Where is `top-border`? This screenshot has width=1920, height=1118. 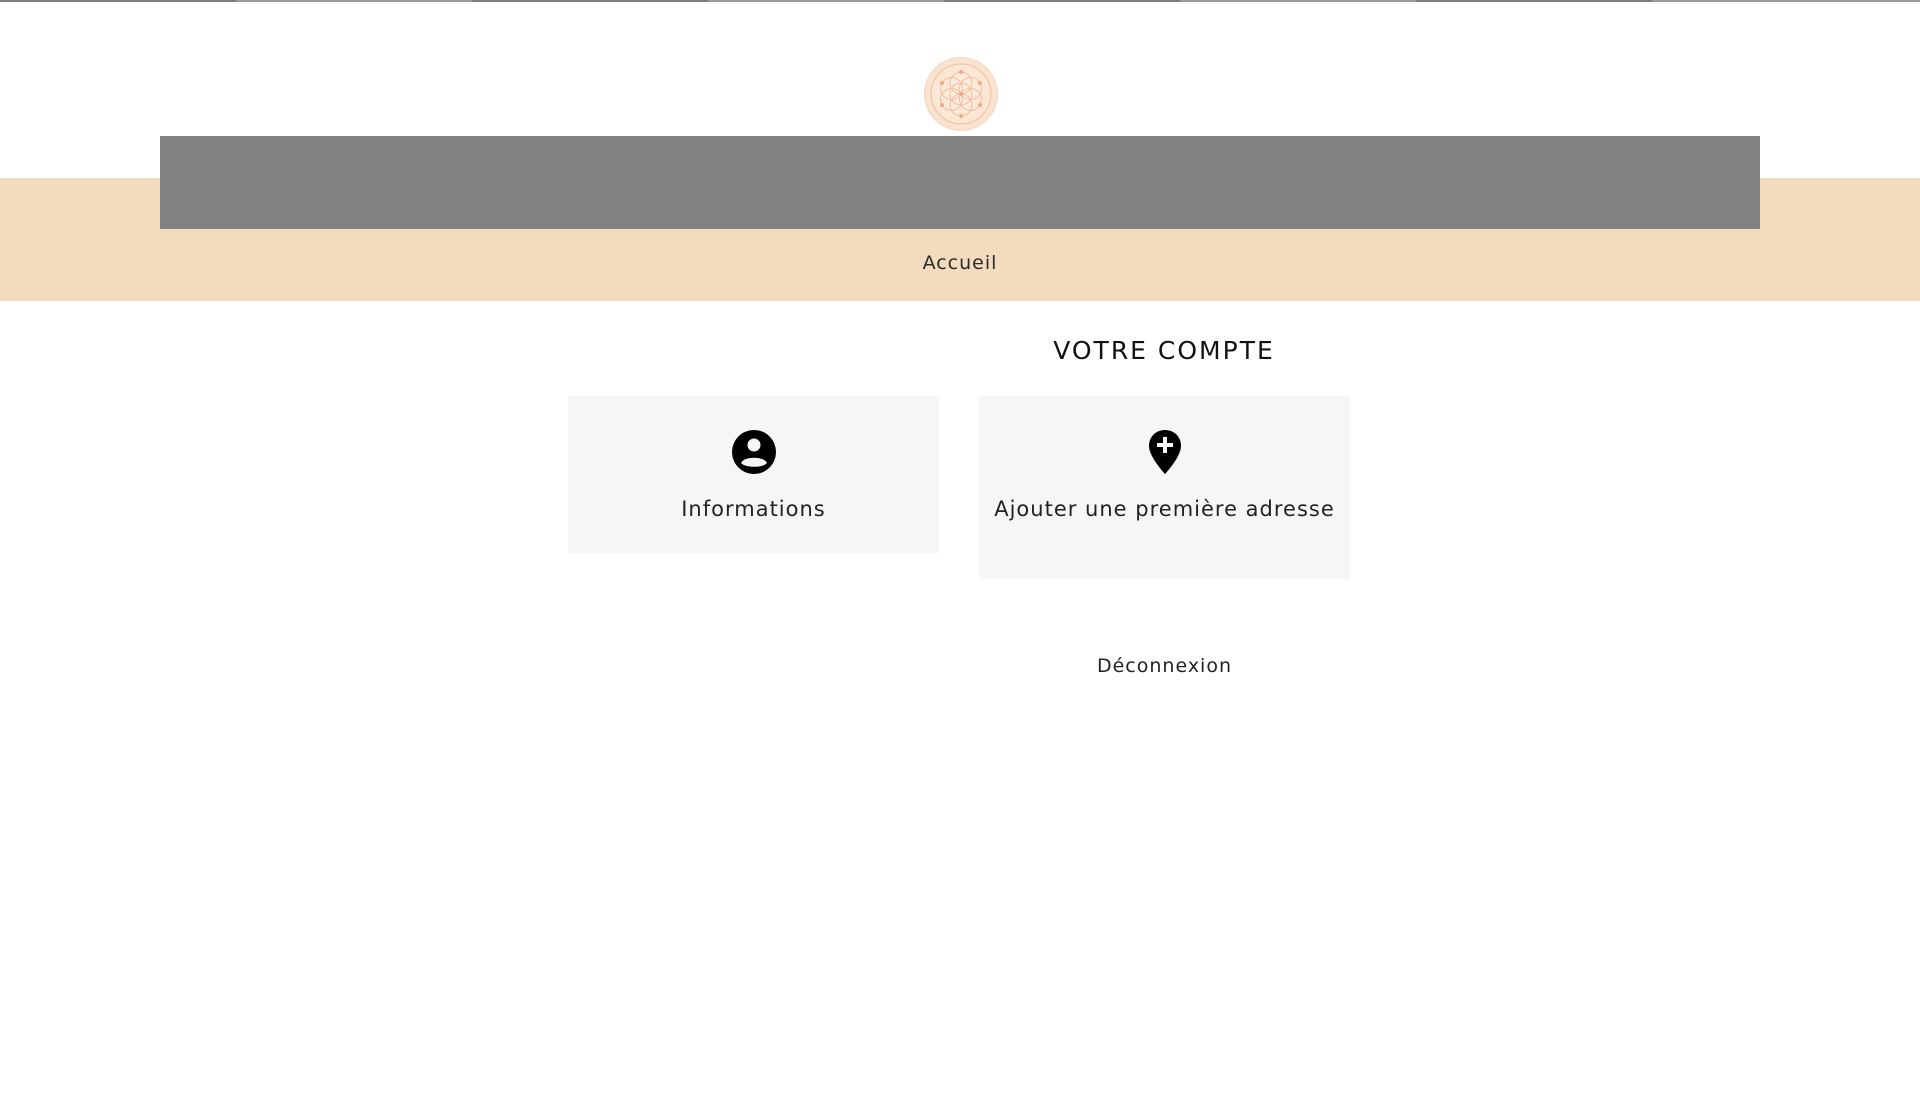
top-border is located at coordinates (960, 1).